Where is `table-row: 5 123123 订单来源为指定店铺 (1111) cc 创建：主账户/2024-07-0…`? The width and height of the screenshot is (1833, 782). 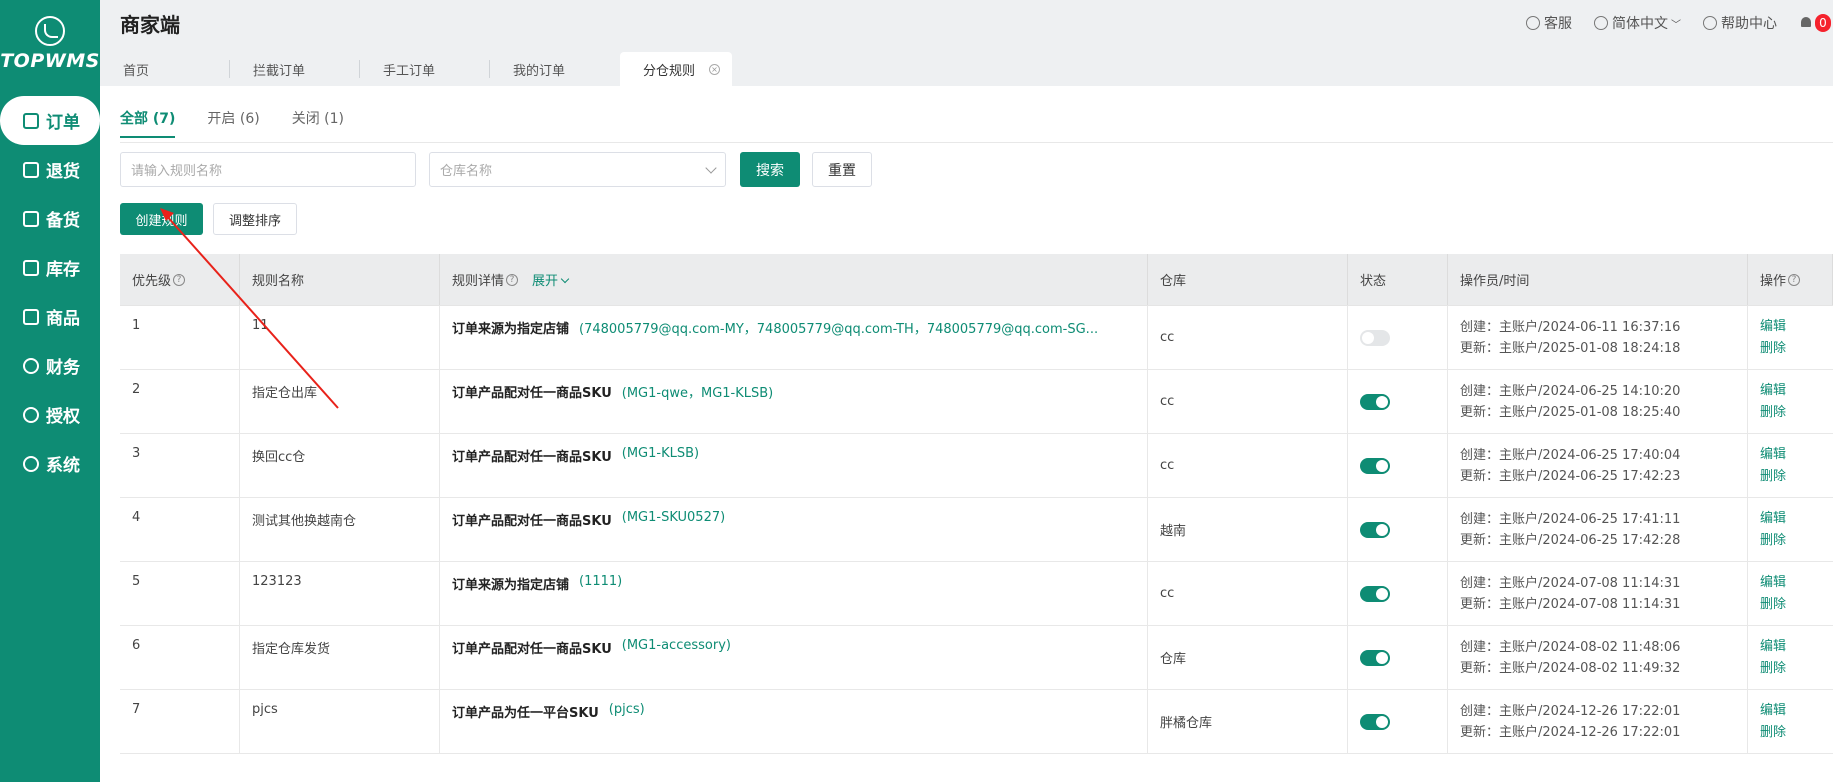
table-row: 5 123123 订单来源为指定店铺 (1111) cc 创建：主账户/2024-07-0… is located at coordinates (976, 594).